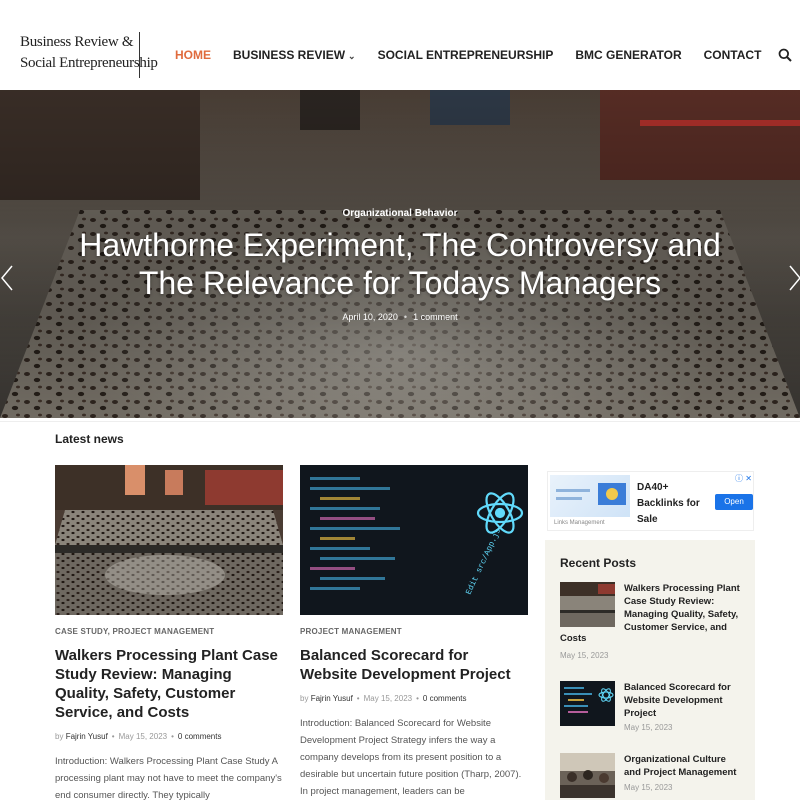 The image size is (800, 804). Describe the element at coordinates (7, 278) in the screenshot. I see `chevron-left-icon` at that location.